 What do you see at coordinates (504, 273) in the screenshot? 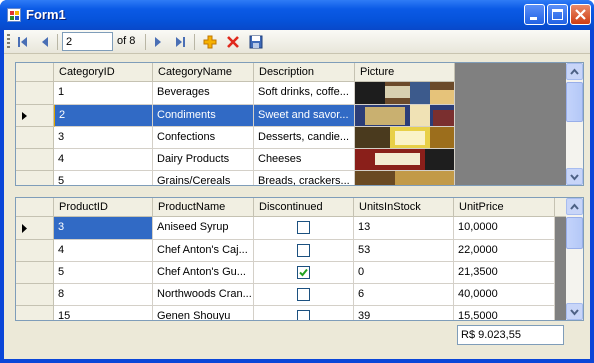
I see `unit-price-cell: 21,3500` at bounding box center [504, 273].